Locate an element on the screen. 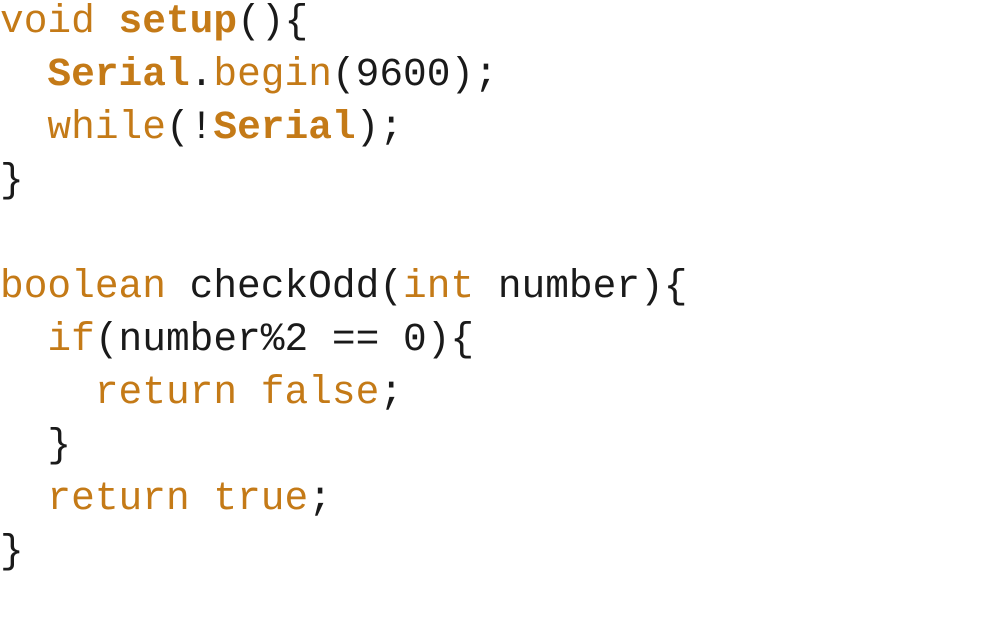 The image size is (988, 621). code-keyword: while is located at coordinates (106, 127).